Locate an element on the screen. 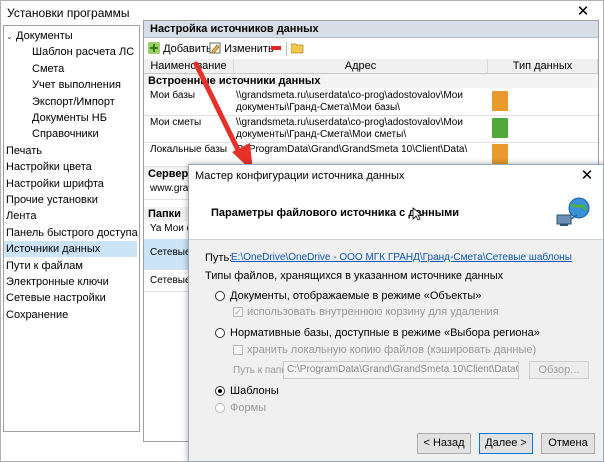  add-button-label: Добавить is located at coordinates (187, 49).